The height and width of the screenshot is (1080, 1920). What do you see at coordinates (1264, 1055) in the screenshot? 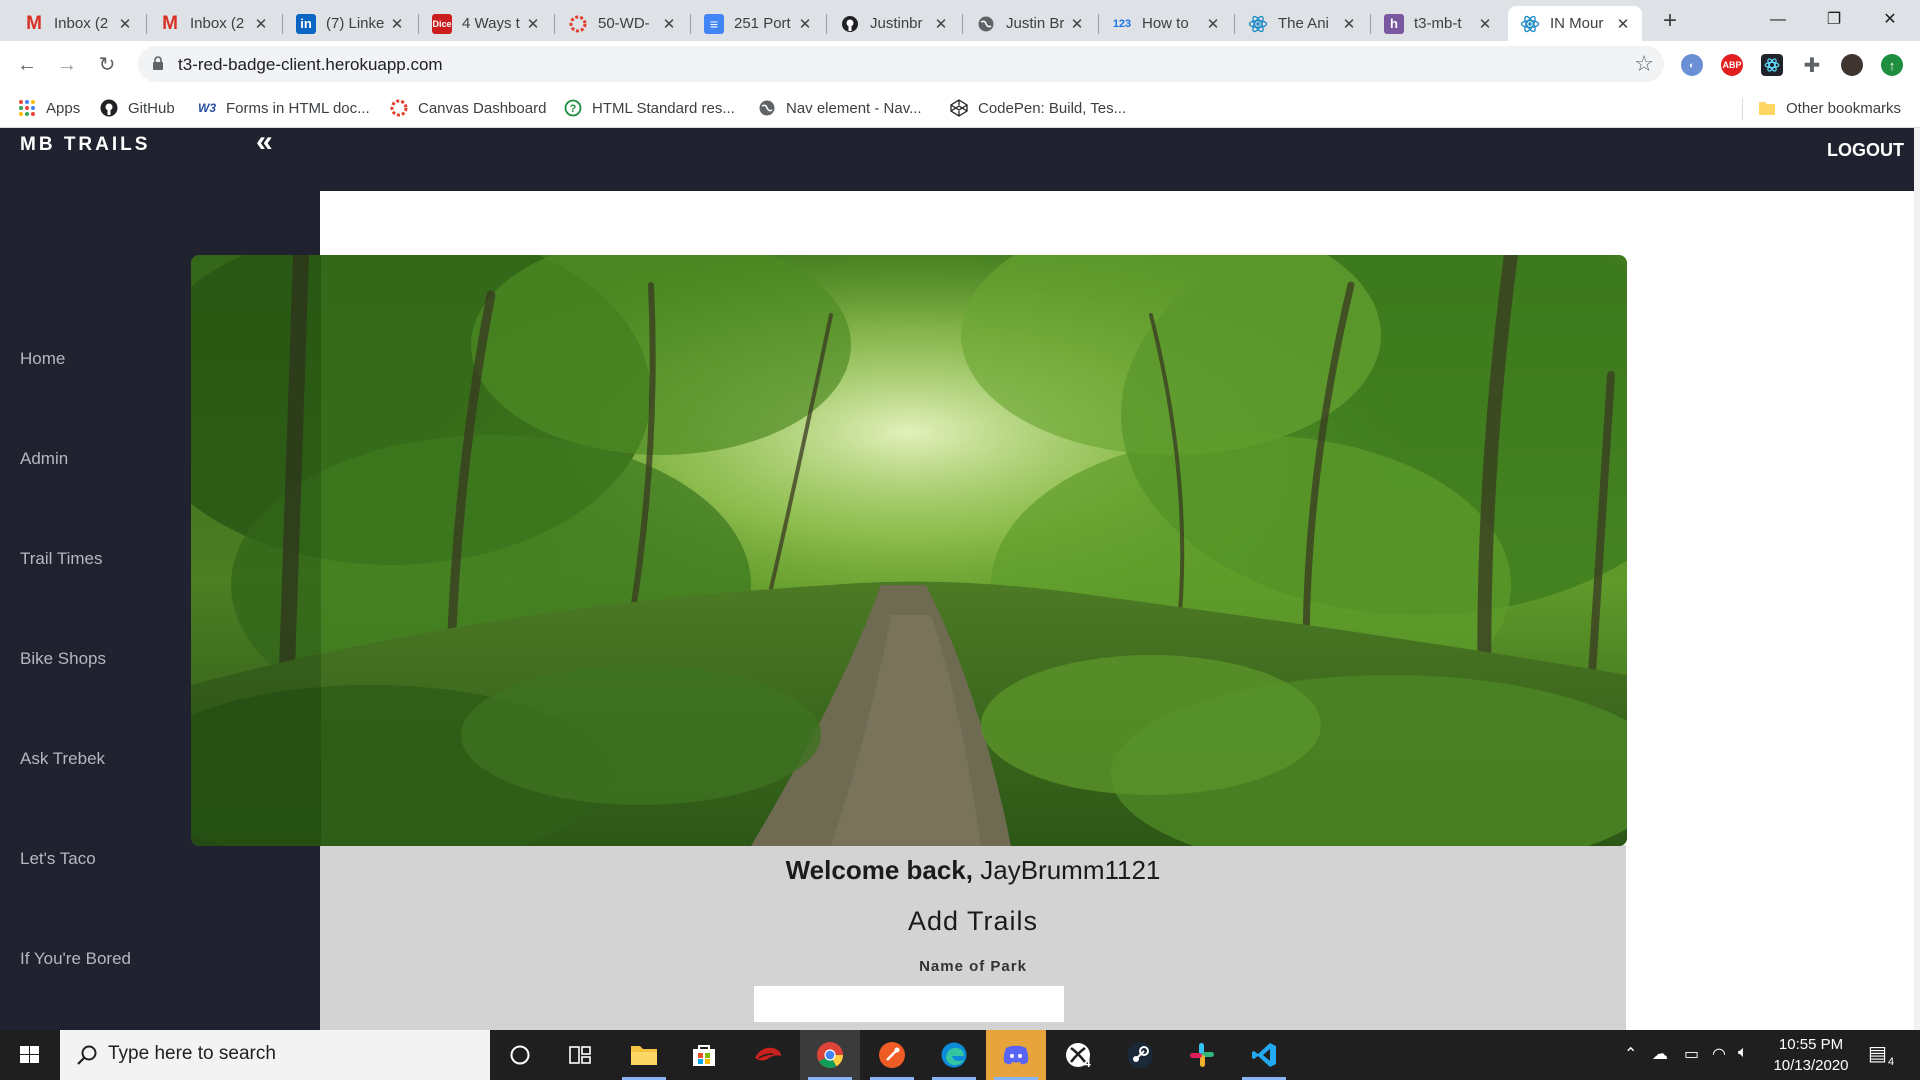
I see `vscode-icon` at bounding box center [1264, 1055].